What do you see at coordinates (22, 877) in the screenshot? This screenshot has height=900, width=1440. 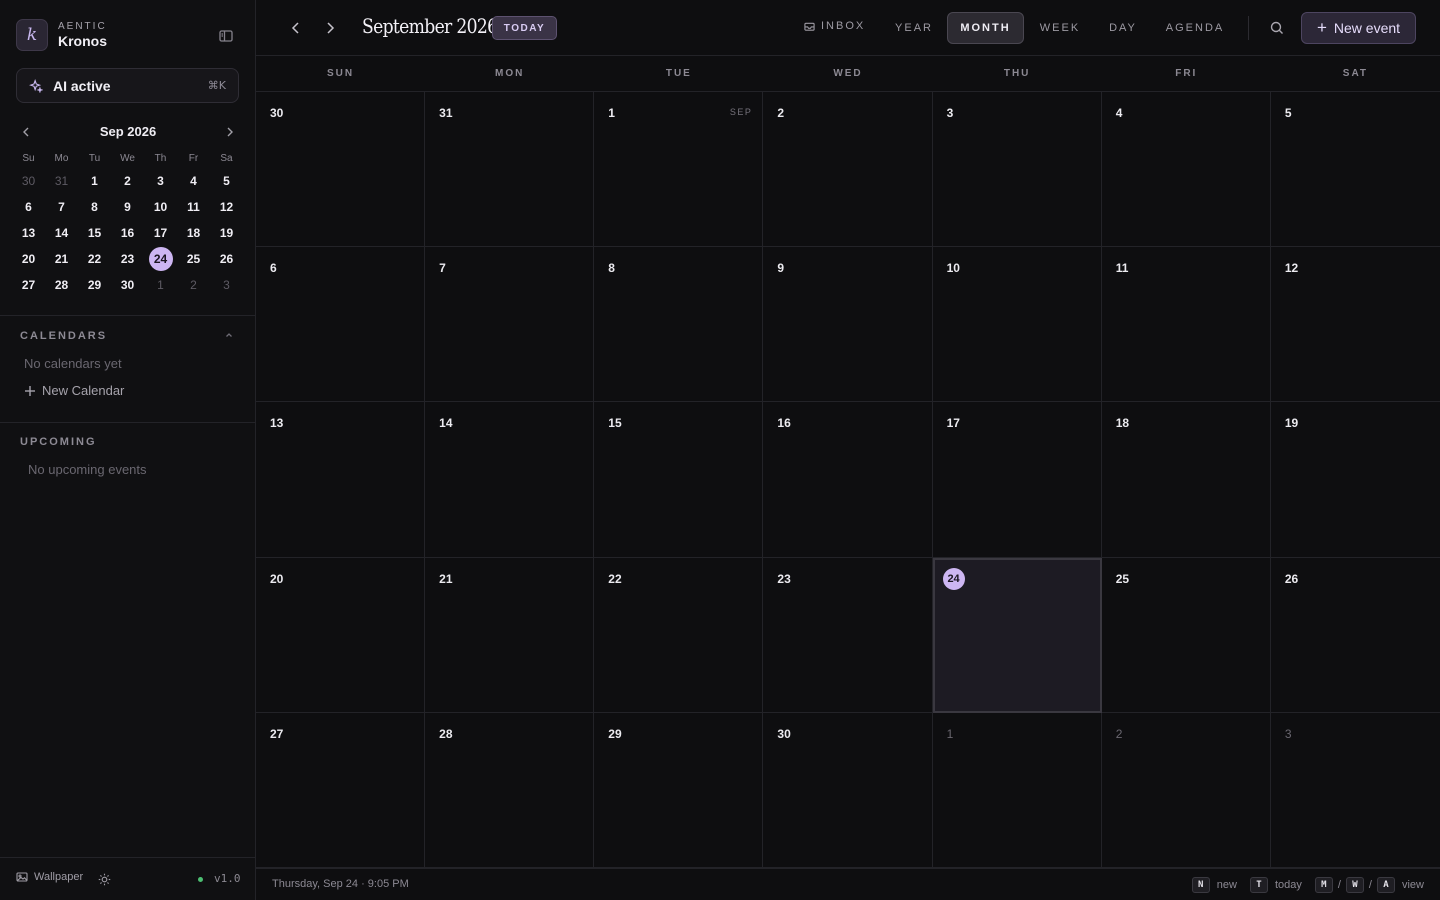 I see `image-icon` at bounding box center [22, 877].